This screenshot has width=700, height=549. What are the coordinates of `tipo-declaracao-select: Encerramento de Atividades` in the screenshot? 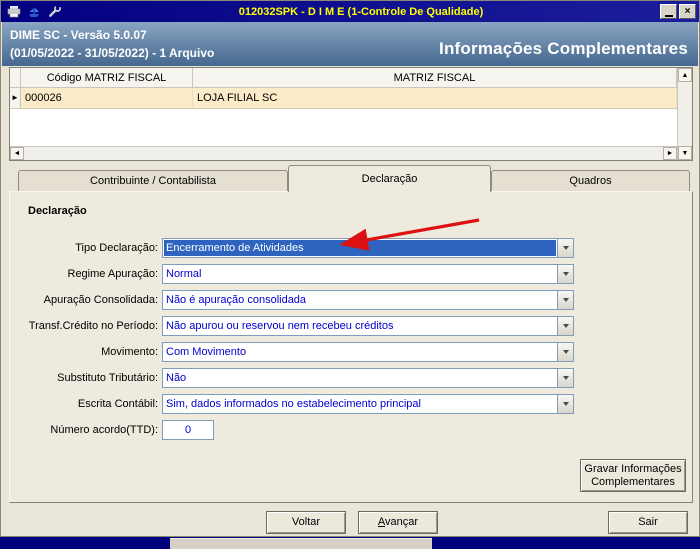 It's located at (368, 248).